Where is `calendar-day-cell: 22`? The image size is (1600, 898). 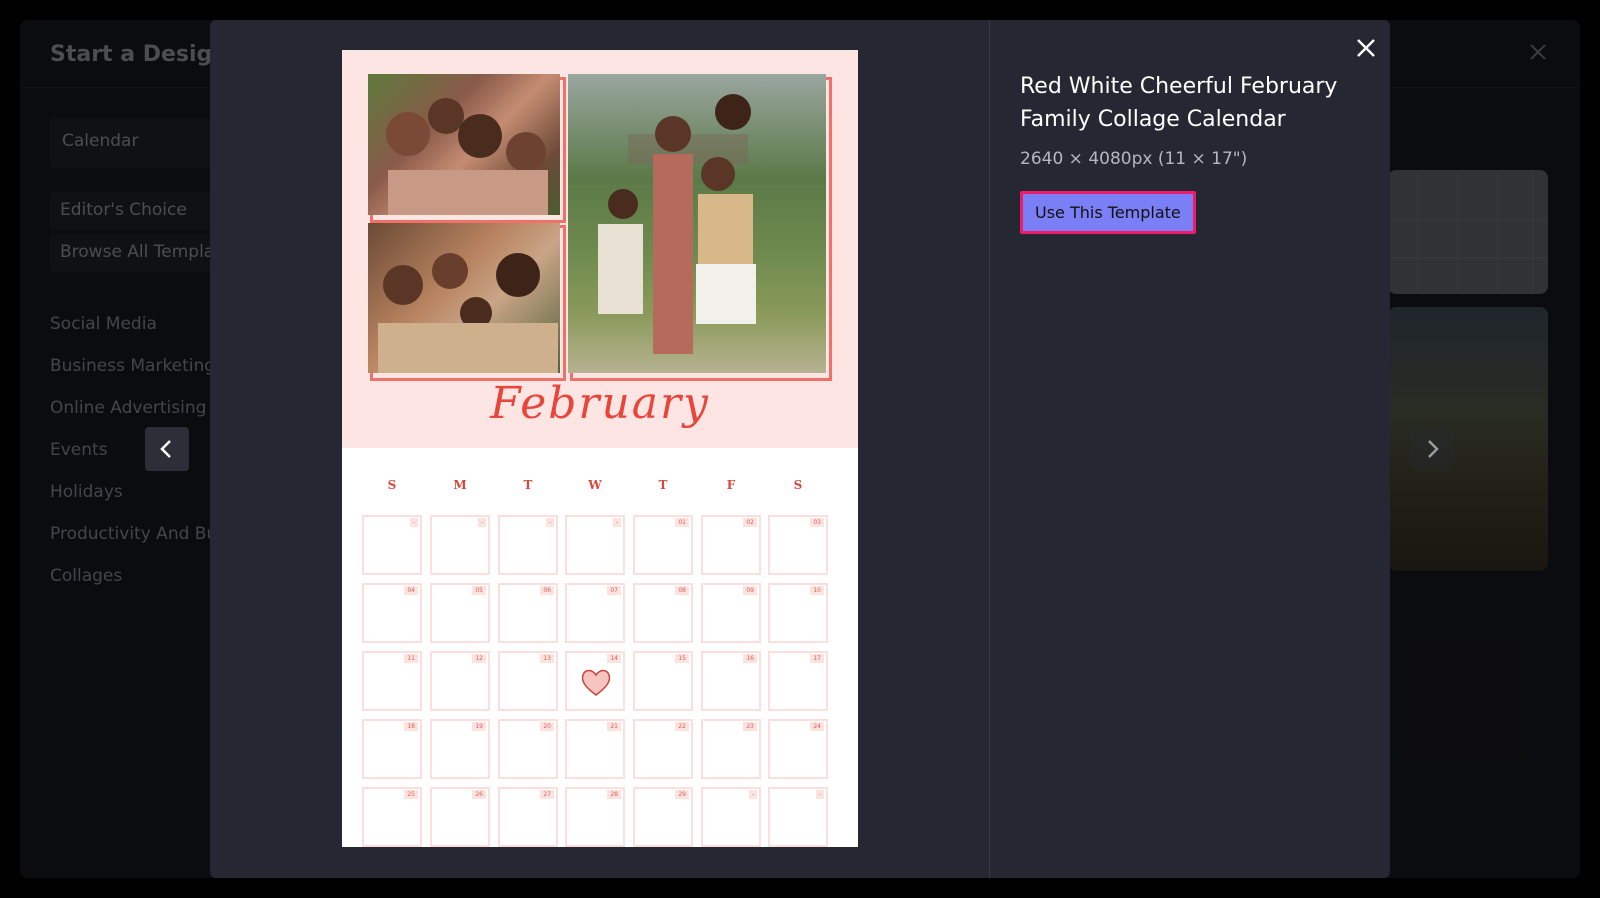
calendar-day-cell: 22 is located at coordinates (663, 749).